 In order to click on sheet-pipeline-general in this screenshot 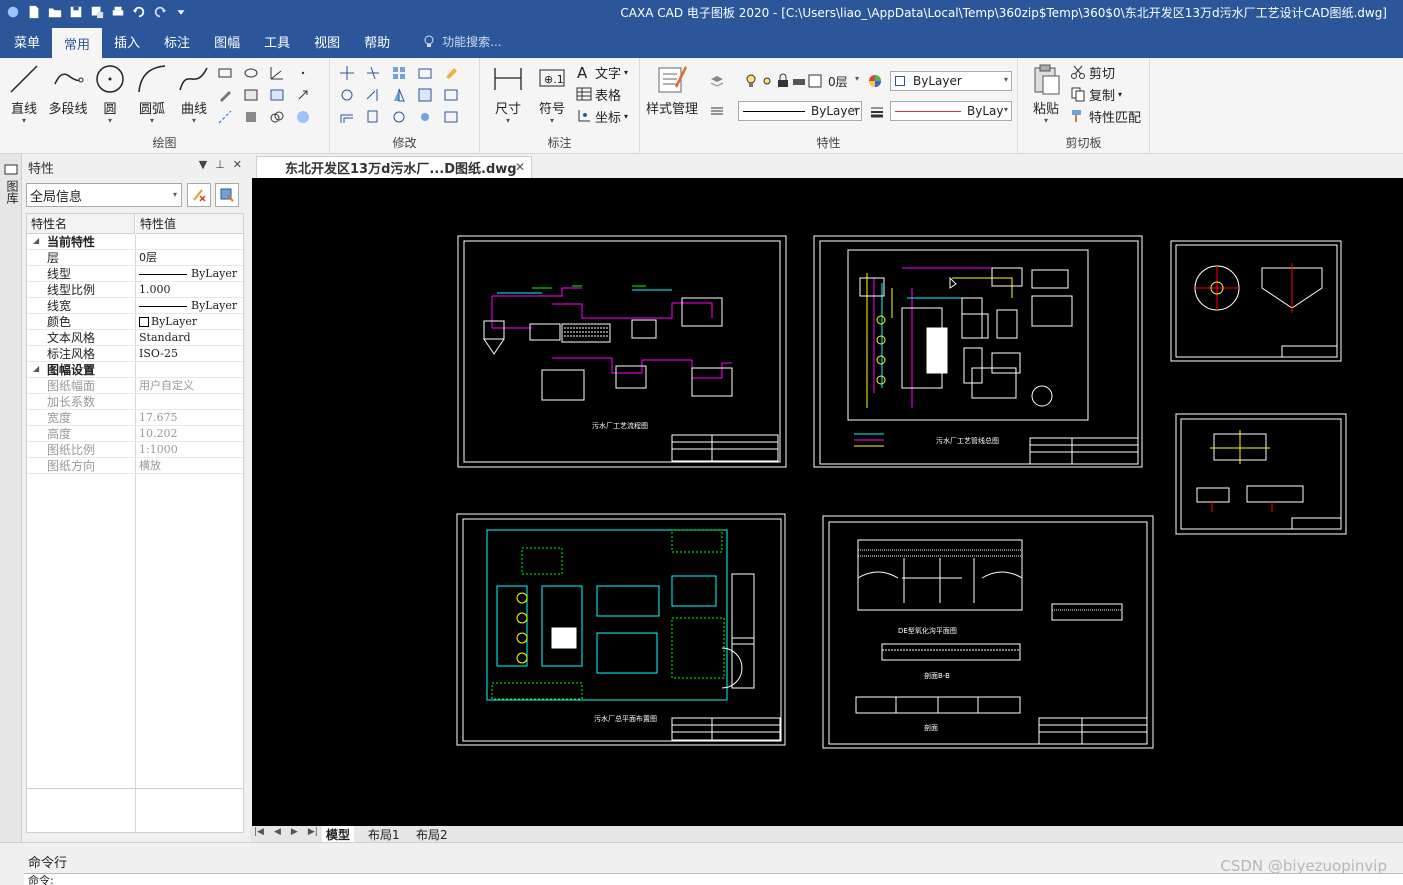, I will do `click(978, 351)`.